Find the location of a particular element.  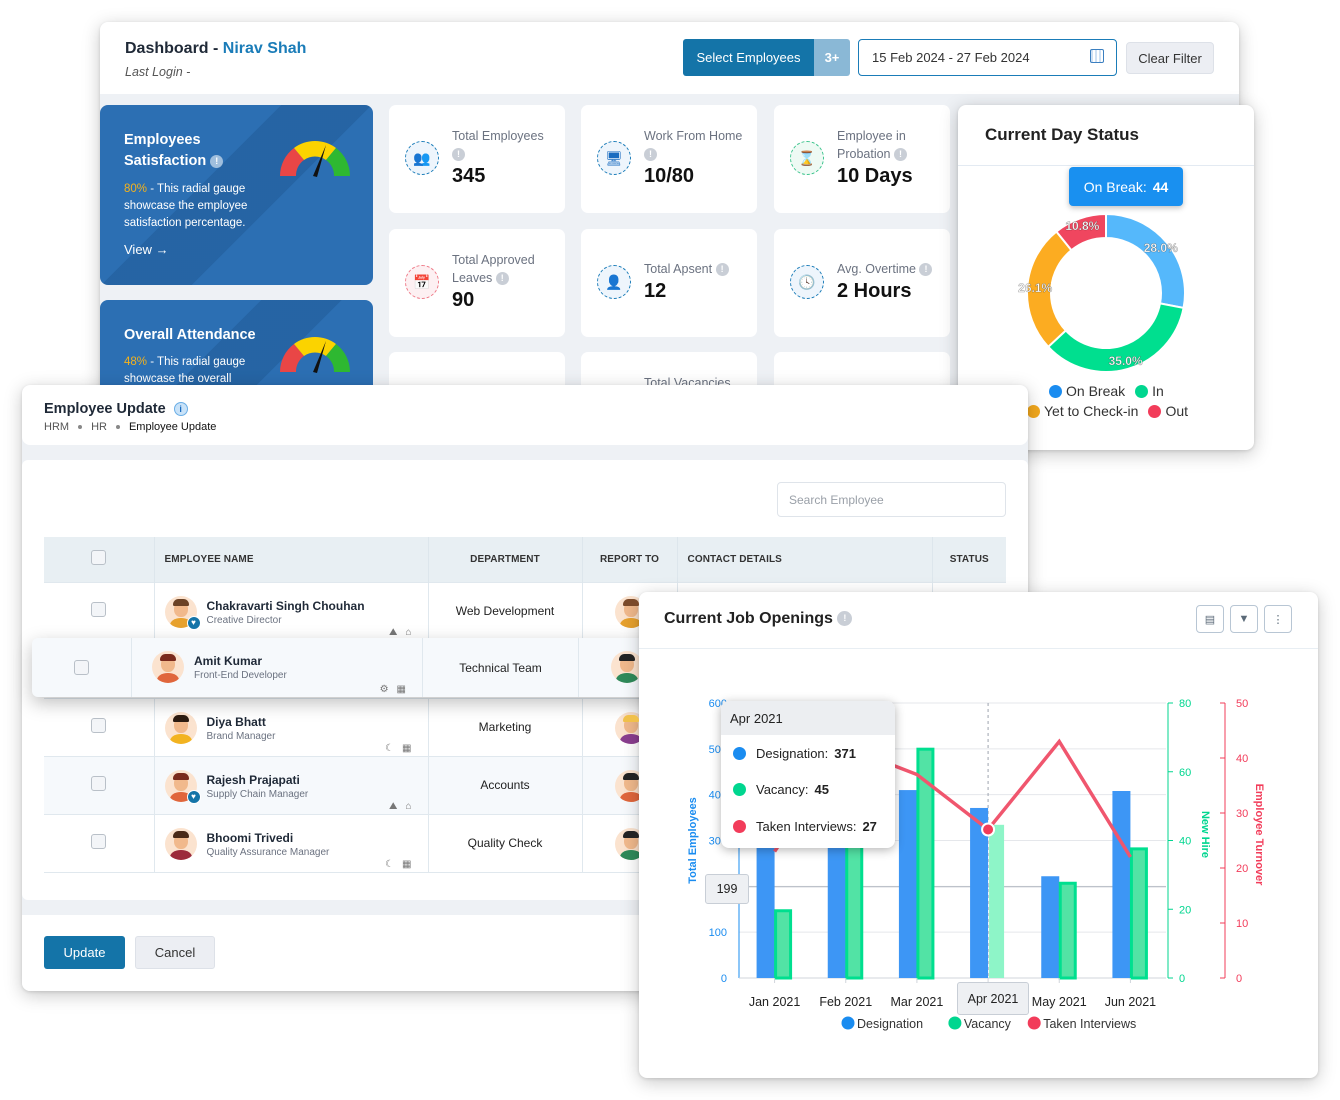

y-tick-label: 60 is located at coordinates (1185, 773).